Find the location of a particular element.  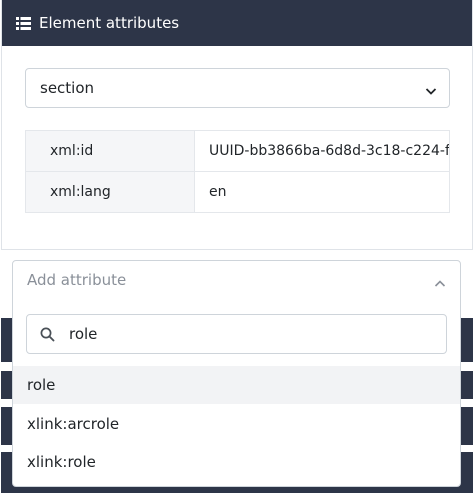

panel-title: Element attributes is located at coordinates (109, 23).